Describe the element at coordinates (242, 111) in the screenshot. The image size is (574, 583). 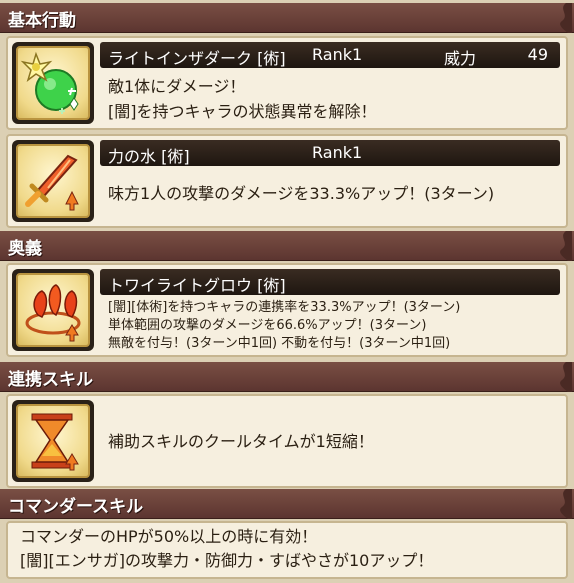
I see `description-line: [闇]を持つキャラの状態異常を解除！` at that location.